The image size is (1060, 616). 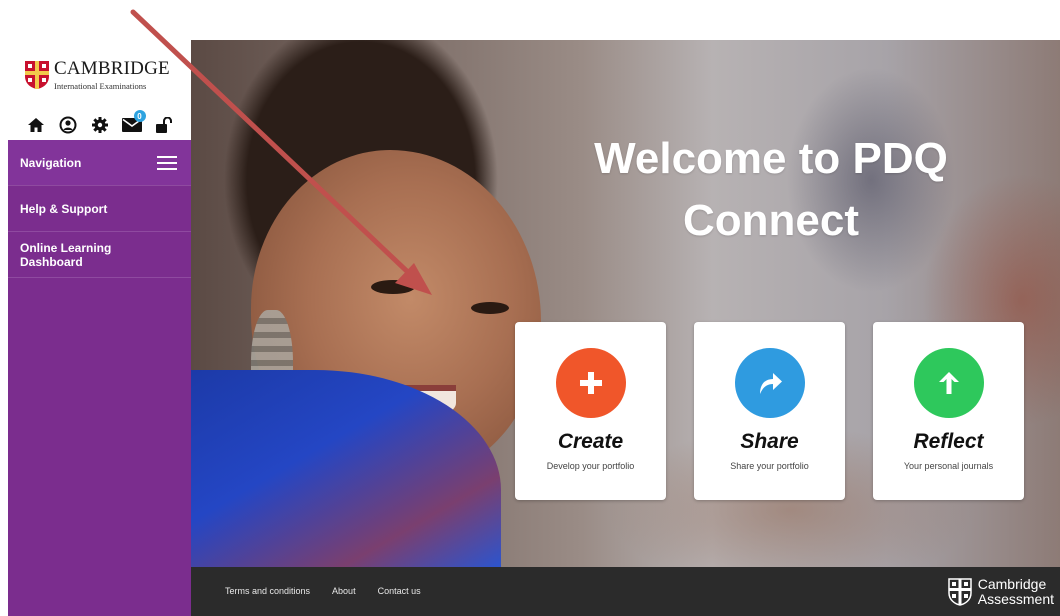 I want to click on toolbar-icons: 0, so click(x=99, y=124).